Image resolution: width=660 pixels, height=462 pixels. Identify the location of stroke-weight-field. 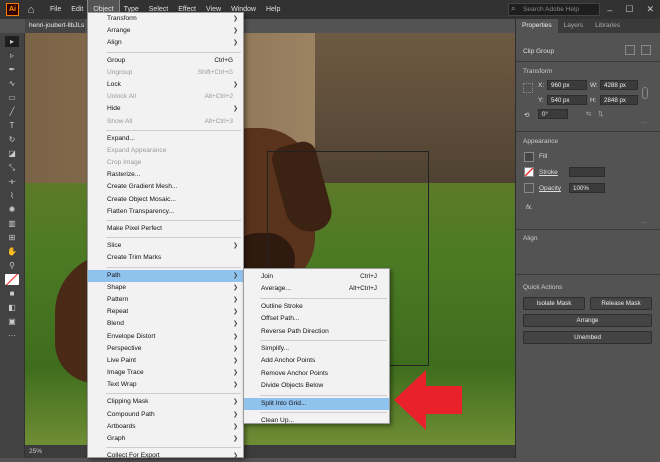
(587, 172).